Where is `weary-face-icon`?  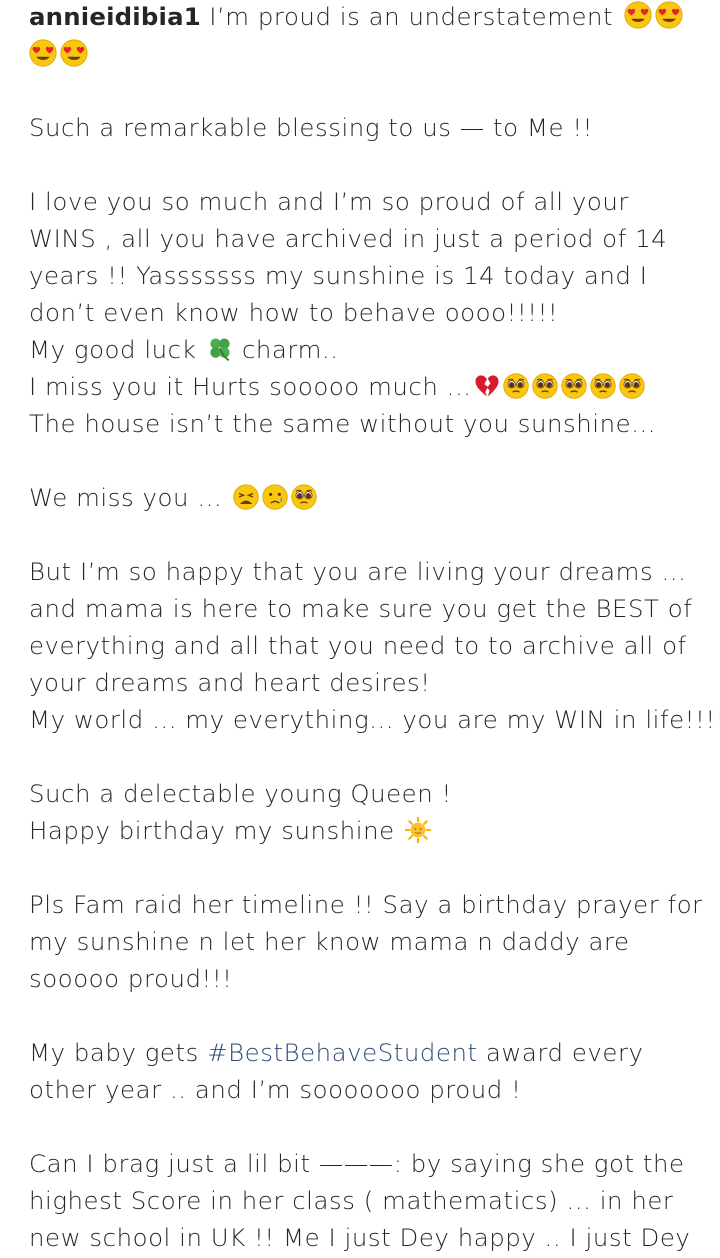 weary-face-icon is located at coordinates (245, 502).